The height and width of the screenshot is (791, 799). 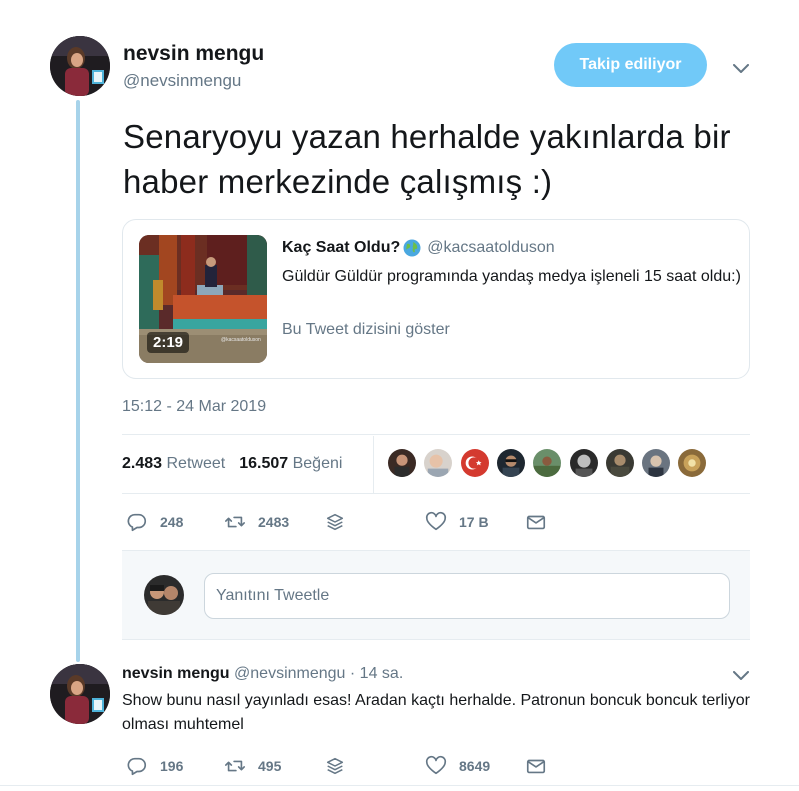 What do you see at coordinates (457, 522) in the screenshot?
I see `like-action: 17 B` at bounding box center [457, 522].